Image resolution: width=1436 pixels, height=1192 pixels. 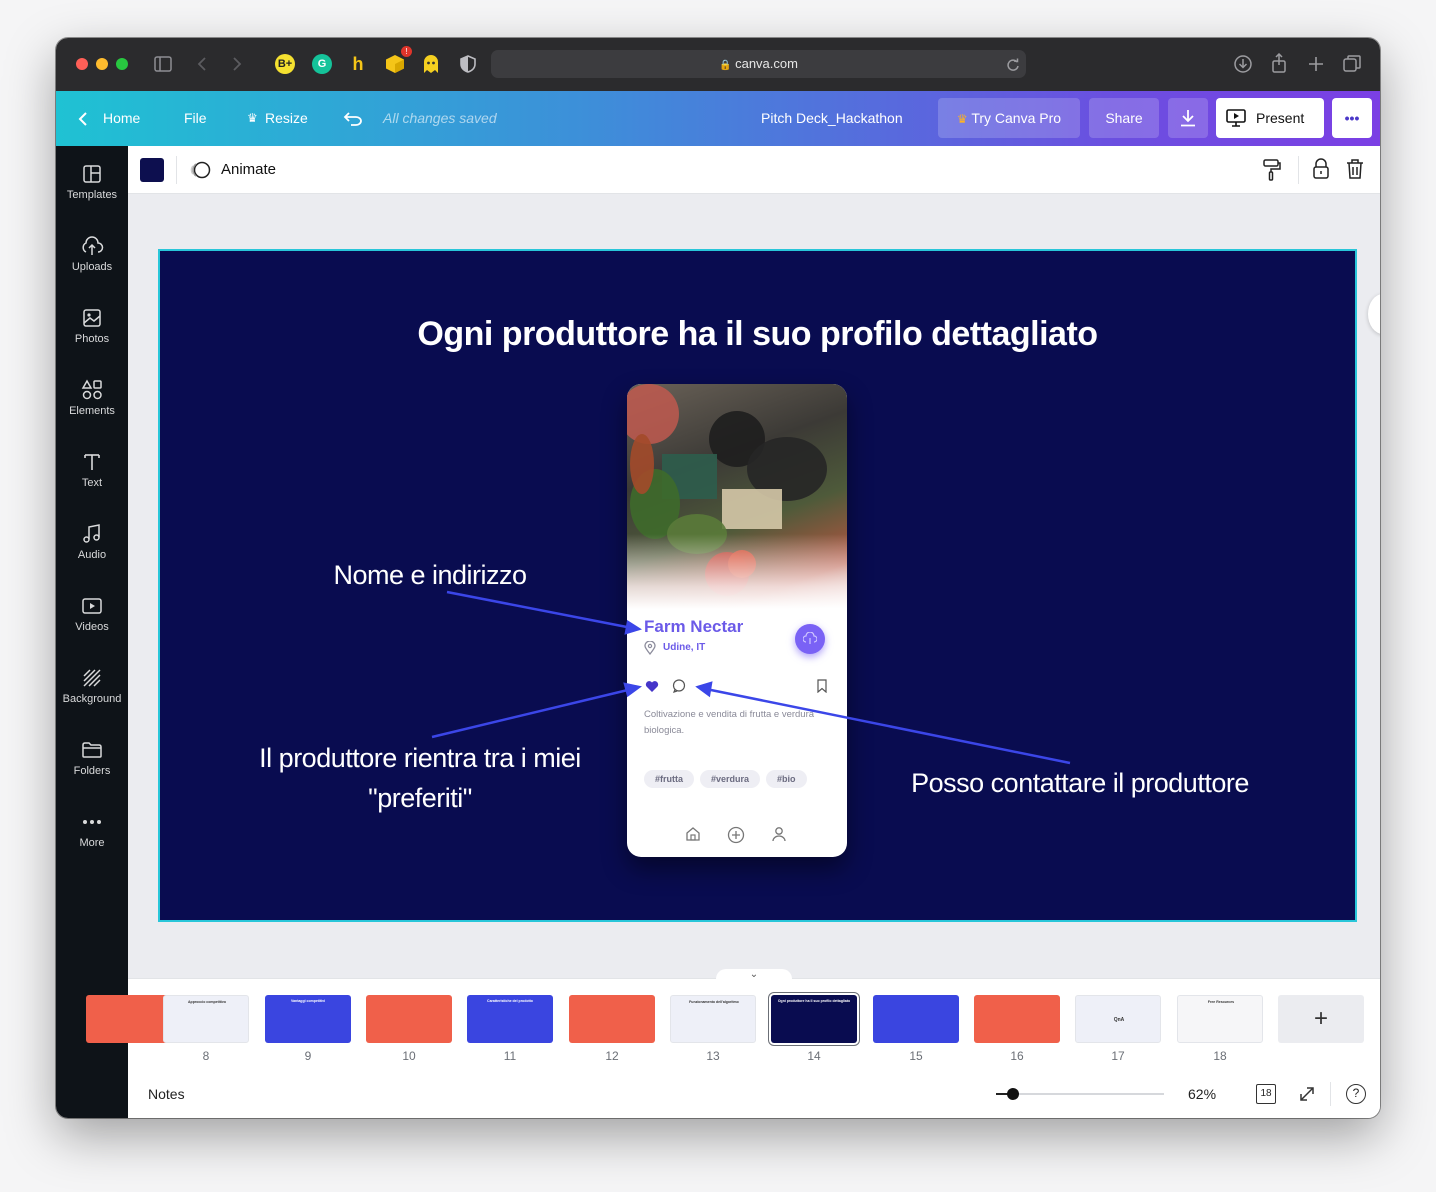 I want to click on notes-button: Notes, so click(x=166, y=1094).